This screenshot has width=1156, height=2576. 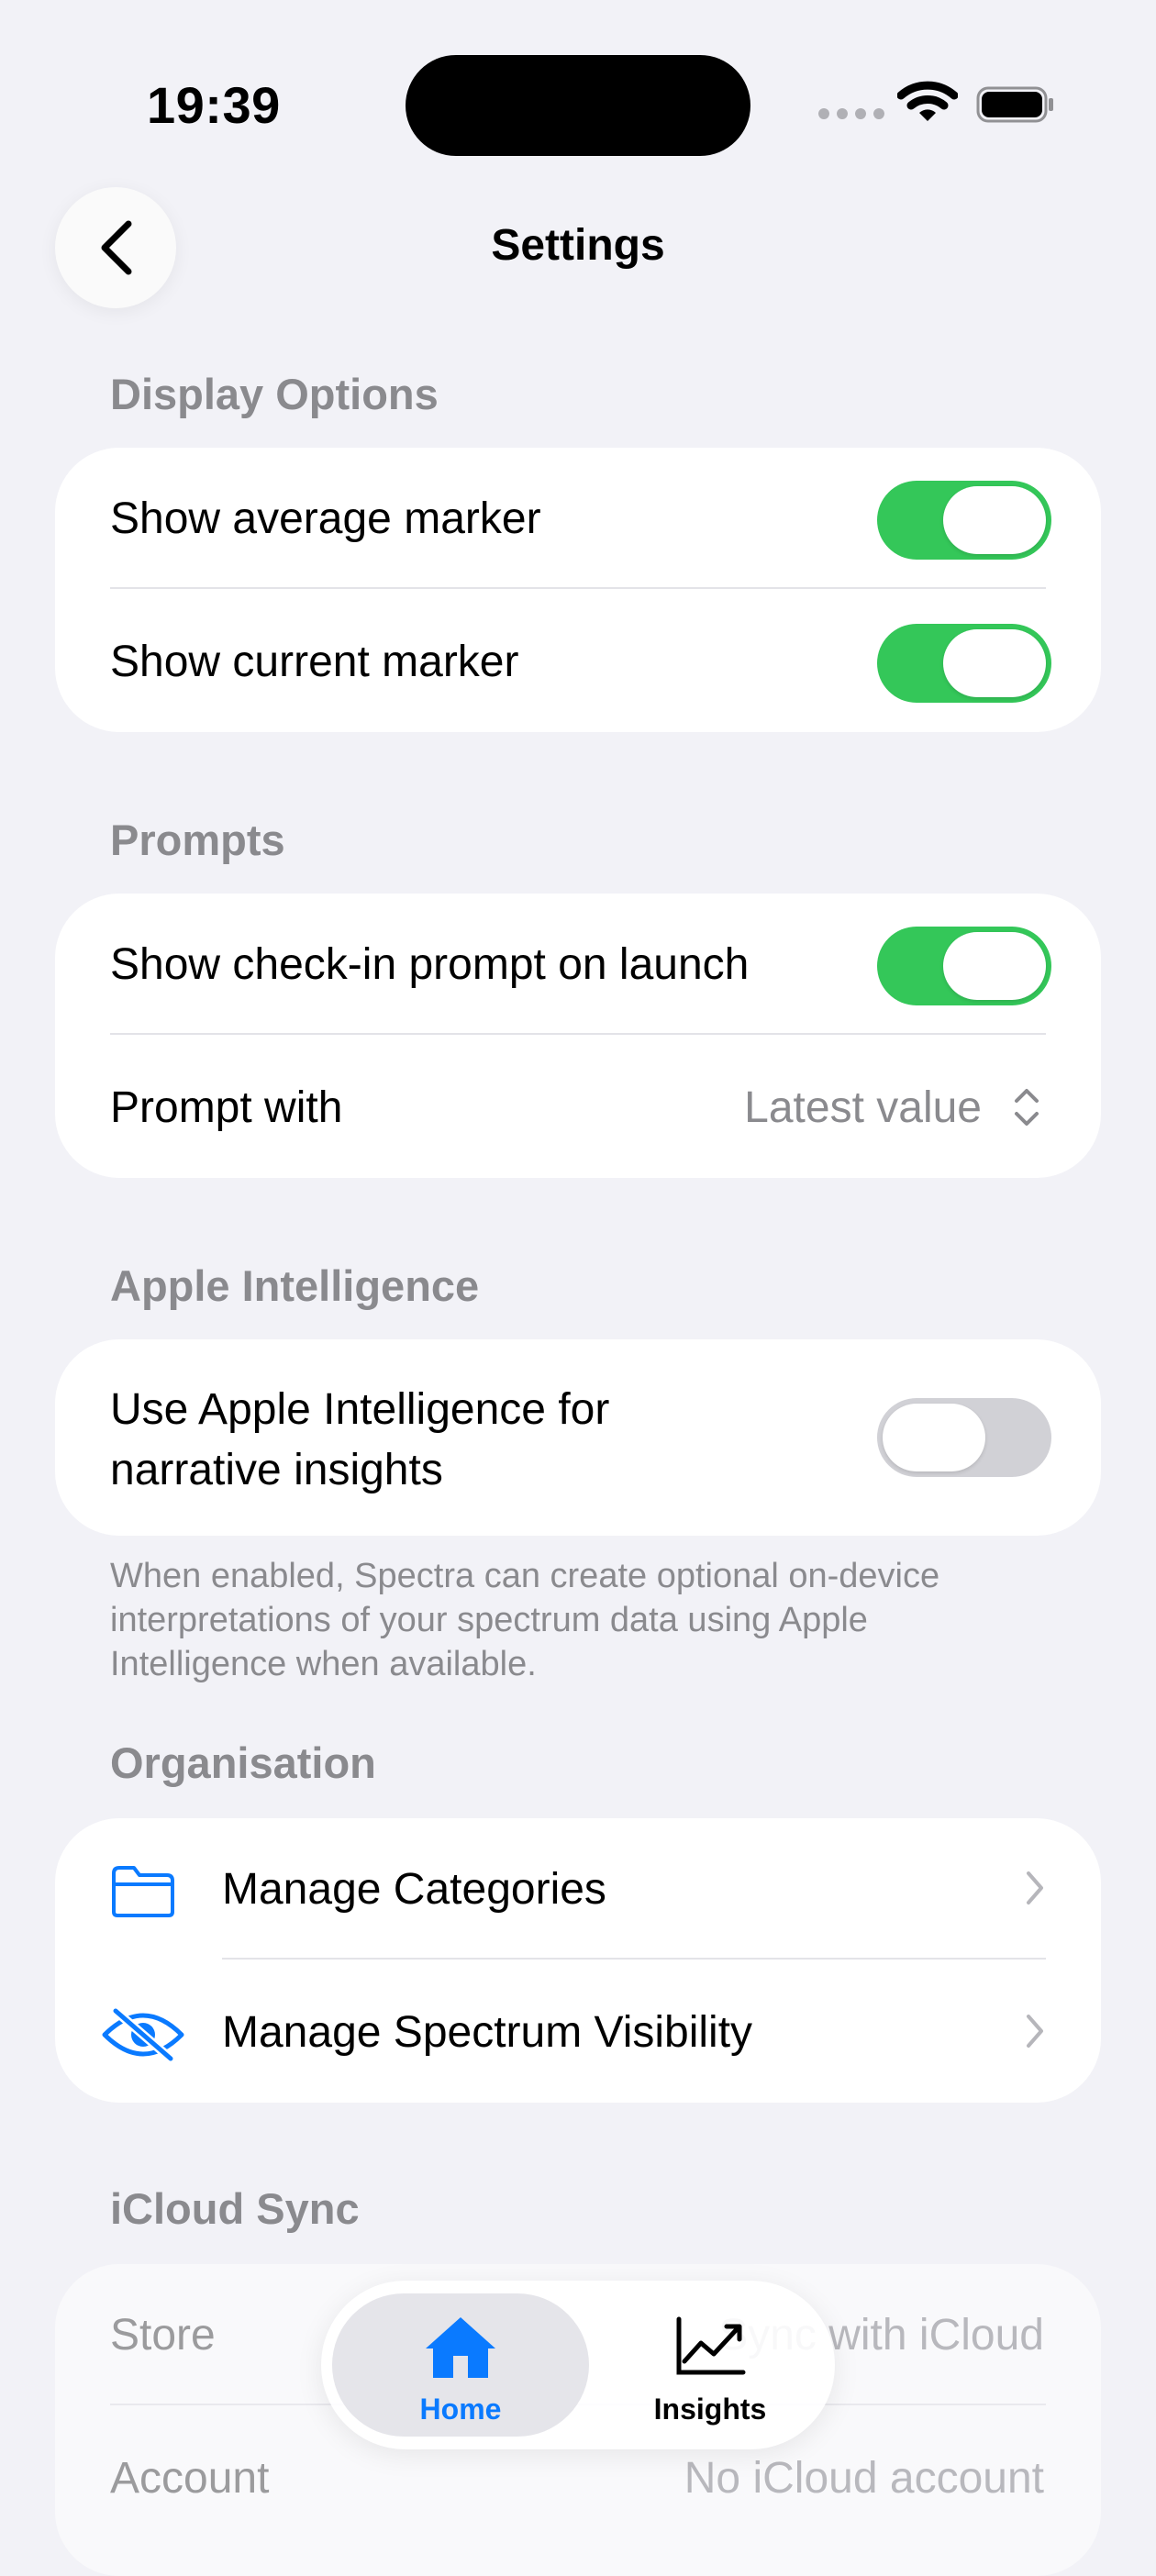 What do you see at coordinates (578, 245) in the screenshot?
I see `page-title: Settings` at bounding box center [578, 245].